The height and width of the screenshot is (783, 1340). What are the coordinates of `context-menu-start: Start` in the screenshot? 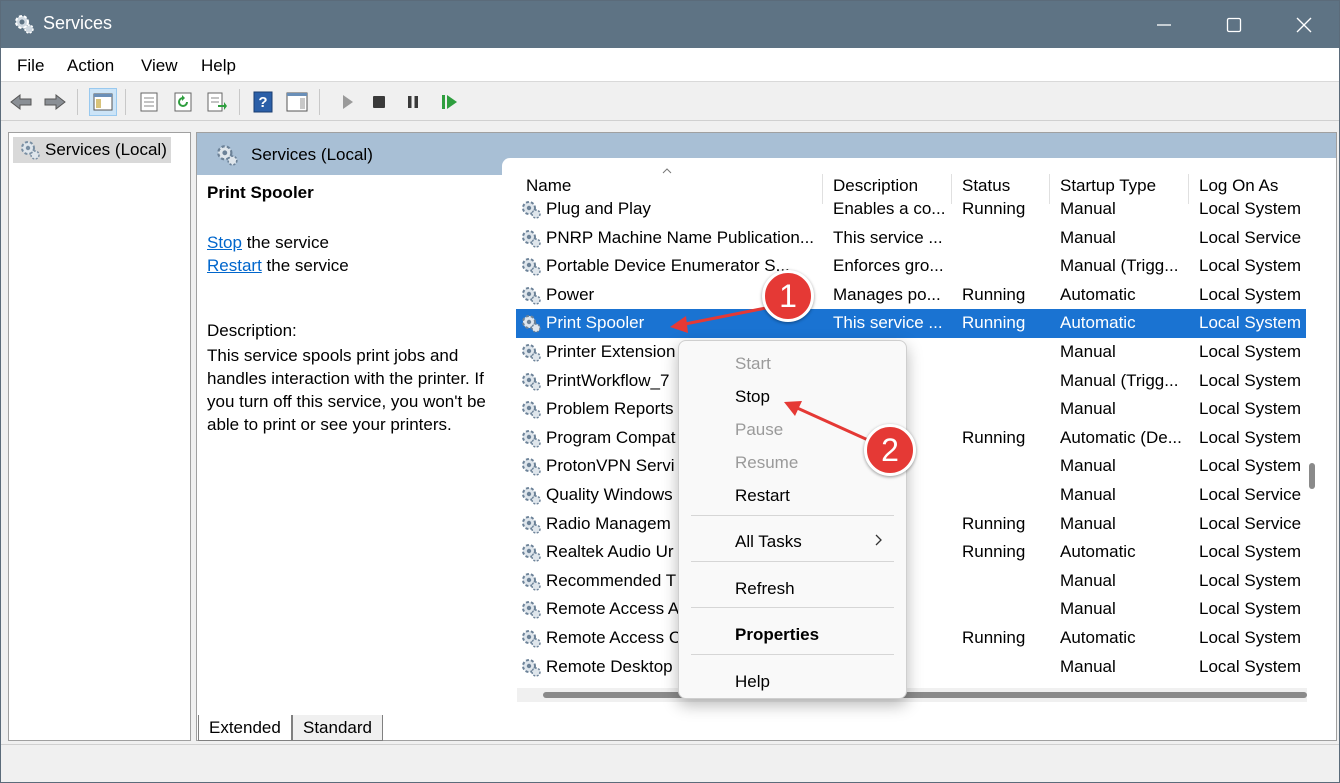 It's located at (753, 364).